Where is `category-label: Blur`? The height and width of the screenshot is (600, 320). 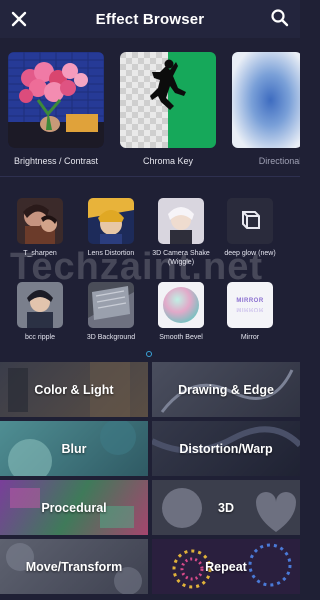 category-label: Blur is located at coordinates (74, 448).